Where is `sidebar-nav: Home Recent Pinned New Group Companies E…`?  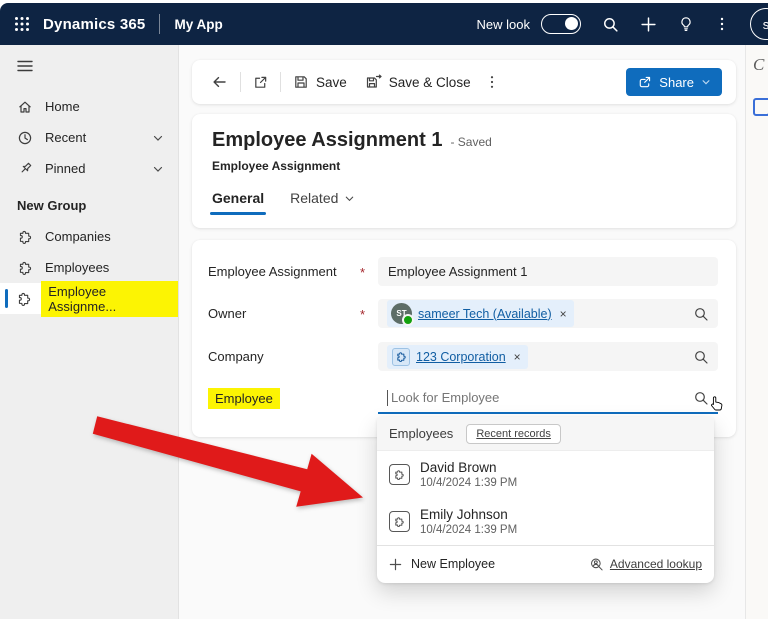 sidebar-nav: Home Recent Pinned New Group Companies E… is located at coordinates (89, 204).